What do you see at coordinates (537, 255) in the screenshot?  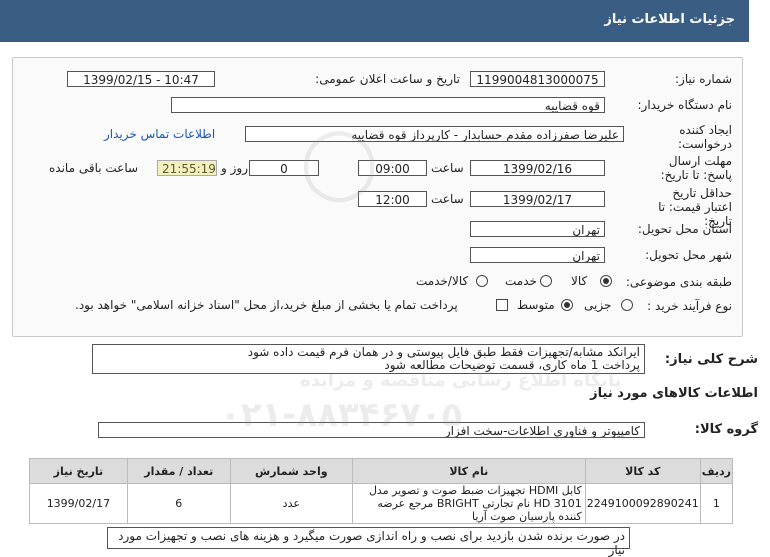 I see `city-field: تهران` at bounding box center [537, 255].